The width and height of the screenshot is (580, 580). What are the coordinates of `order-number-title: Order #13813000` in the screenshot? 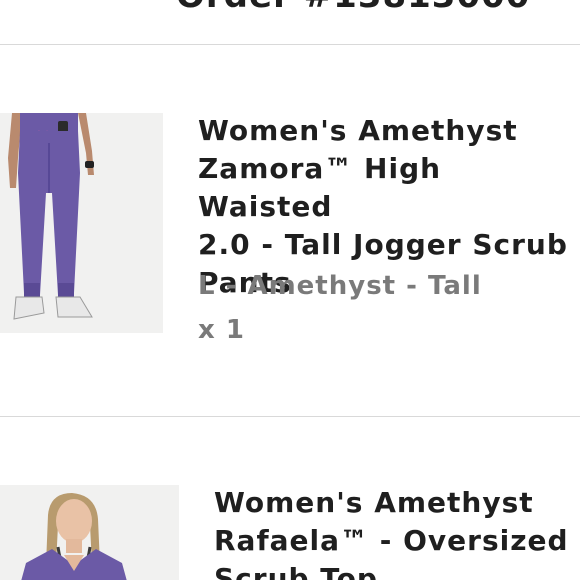 It's located at (353, 8).